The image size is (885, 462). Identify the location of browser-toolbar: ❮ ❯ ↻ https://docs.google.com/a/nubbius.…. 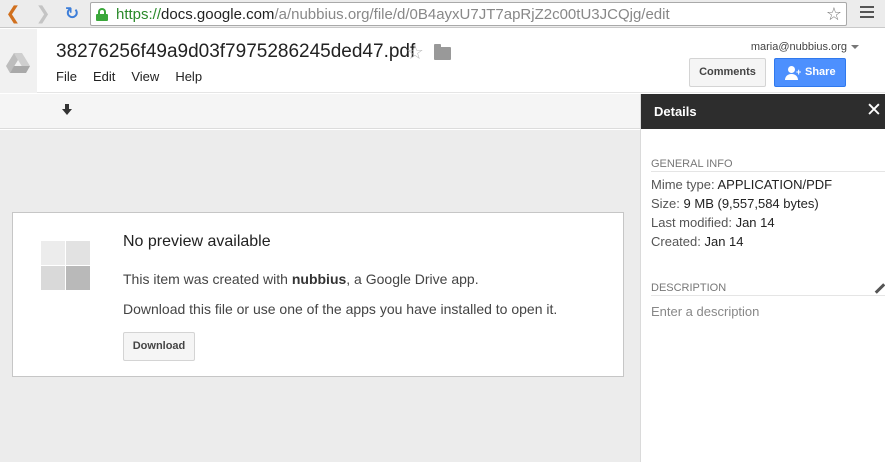
(442, 14).